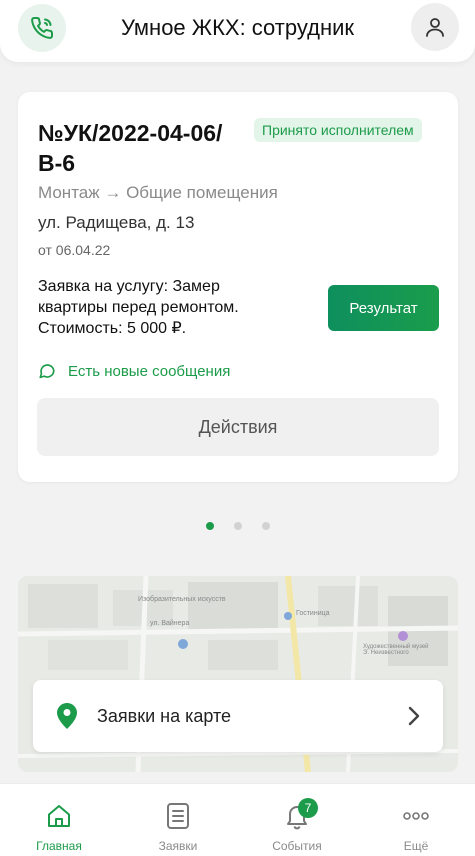 This screenshot has width=475, height=856. Describe the element at coordinates (338, 130) in the screenshot. I see `status-badge: Принято исполнителем` at that location.